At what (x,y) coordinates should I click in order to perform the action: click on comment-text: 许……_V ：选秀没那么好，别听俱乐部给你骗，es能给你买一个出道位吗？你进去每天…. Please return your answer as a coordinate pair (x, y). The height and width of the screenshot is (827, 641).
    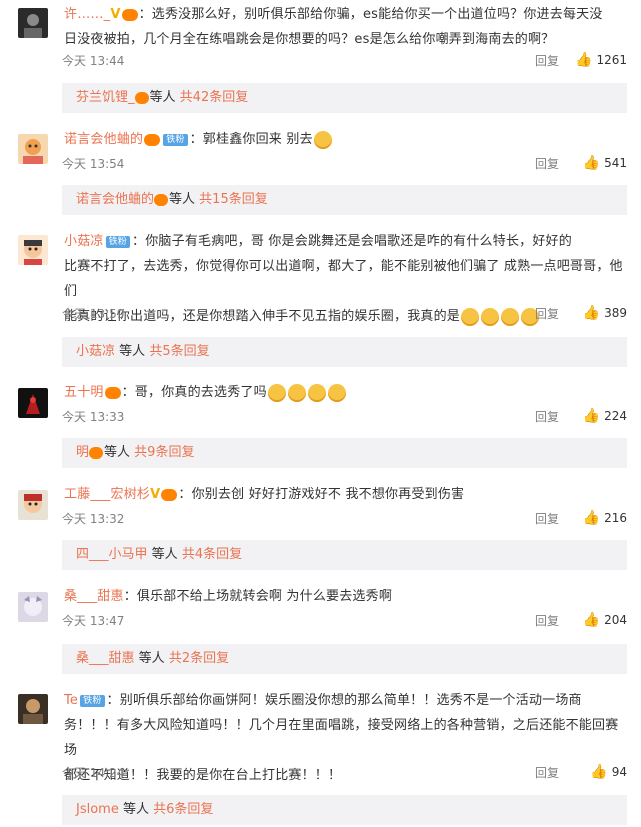
    Looking at the image, I should click on (345, 27).